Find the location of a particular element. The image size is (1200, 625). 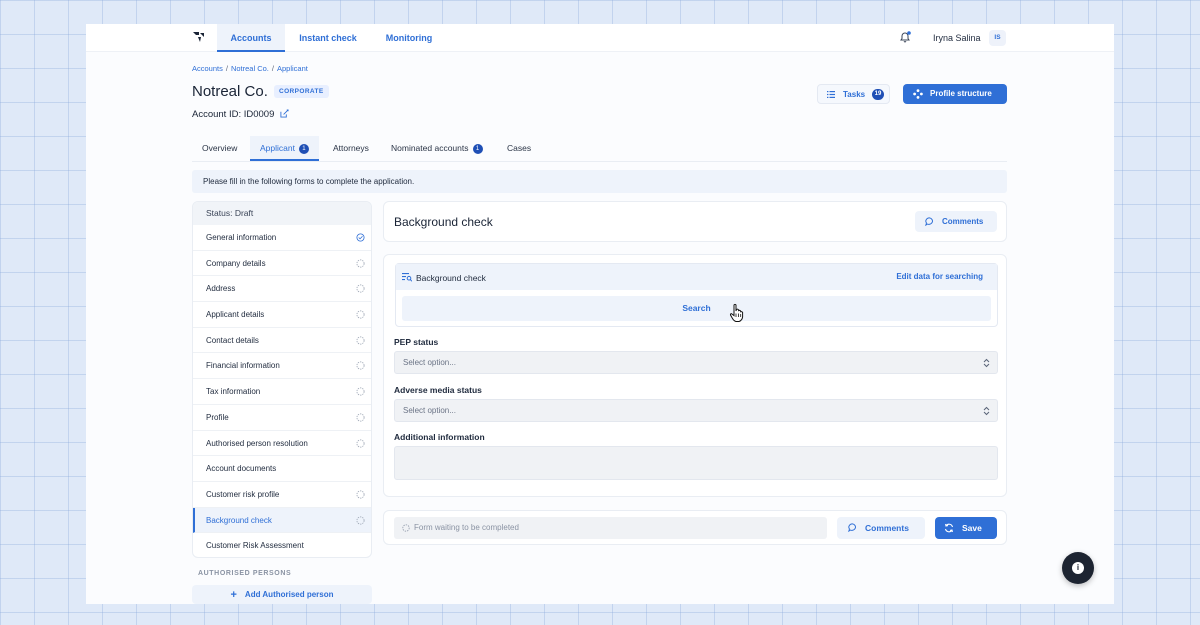

comments-button-top: Comments is located at coordinates (956, 221).